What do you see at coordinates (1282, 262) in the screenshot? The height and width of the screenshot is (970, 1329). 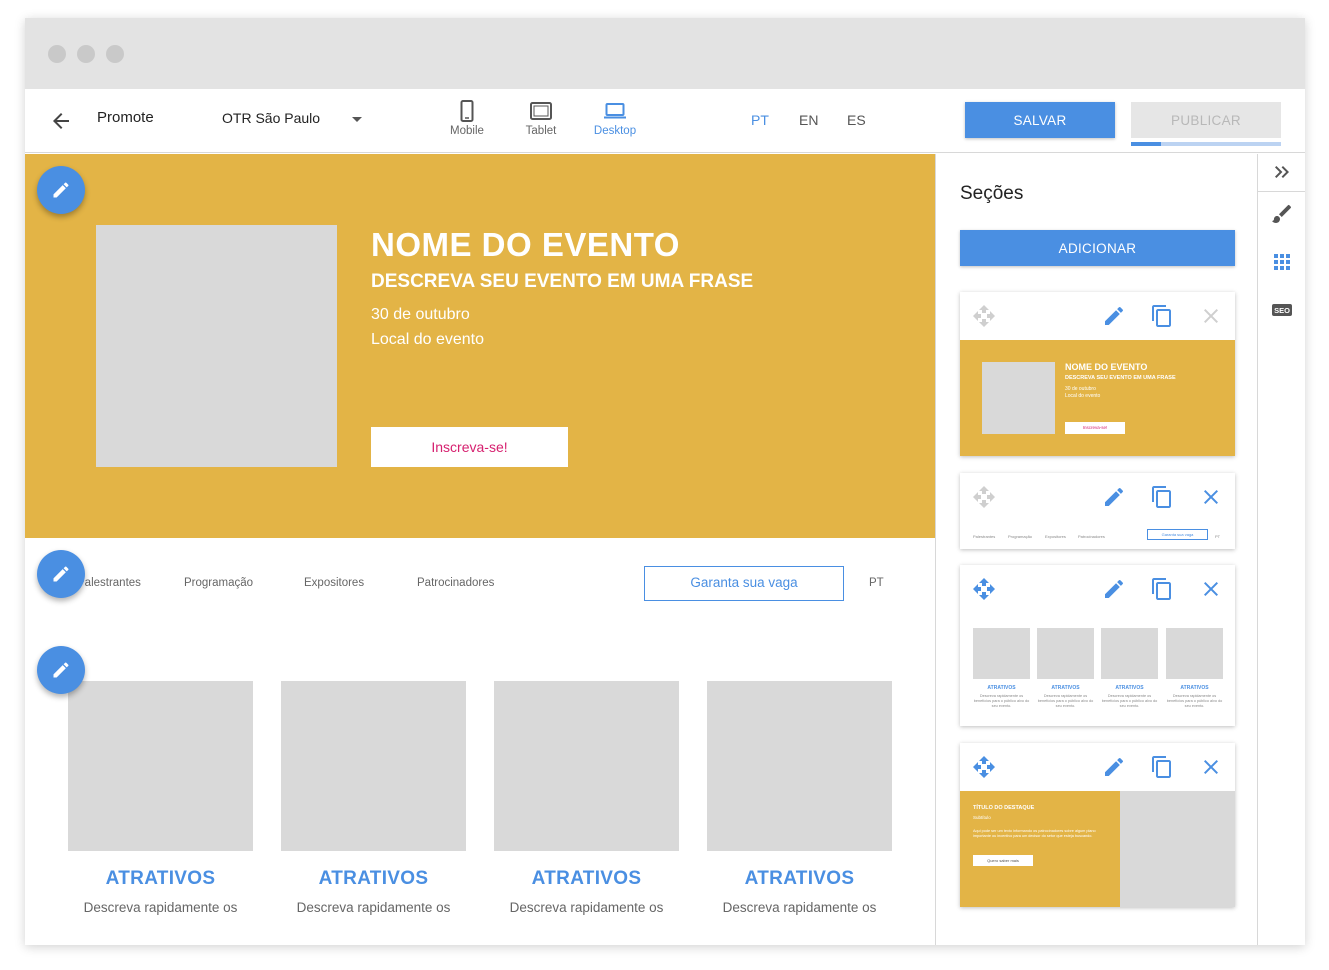 I see `grid-icon` at bounding box center [1282, 262].